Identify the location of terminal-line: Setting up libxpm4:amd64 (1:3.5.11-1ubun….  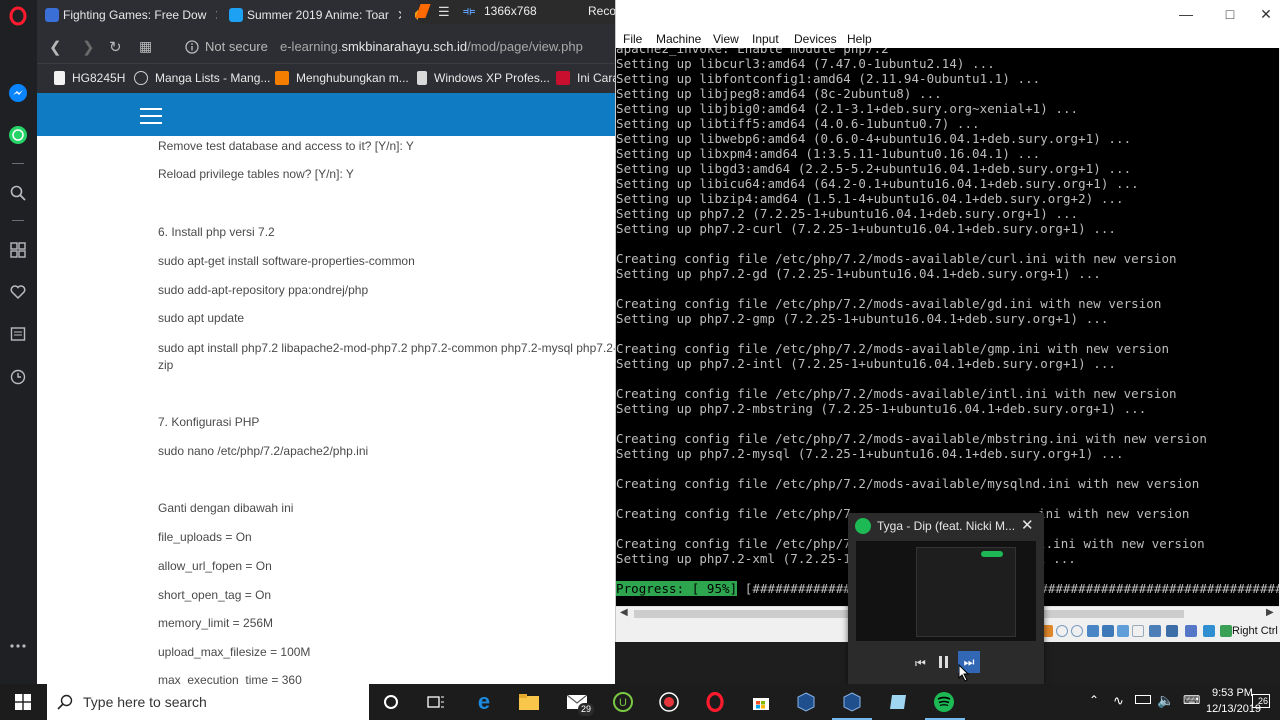
(828, 153).